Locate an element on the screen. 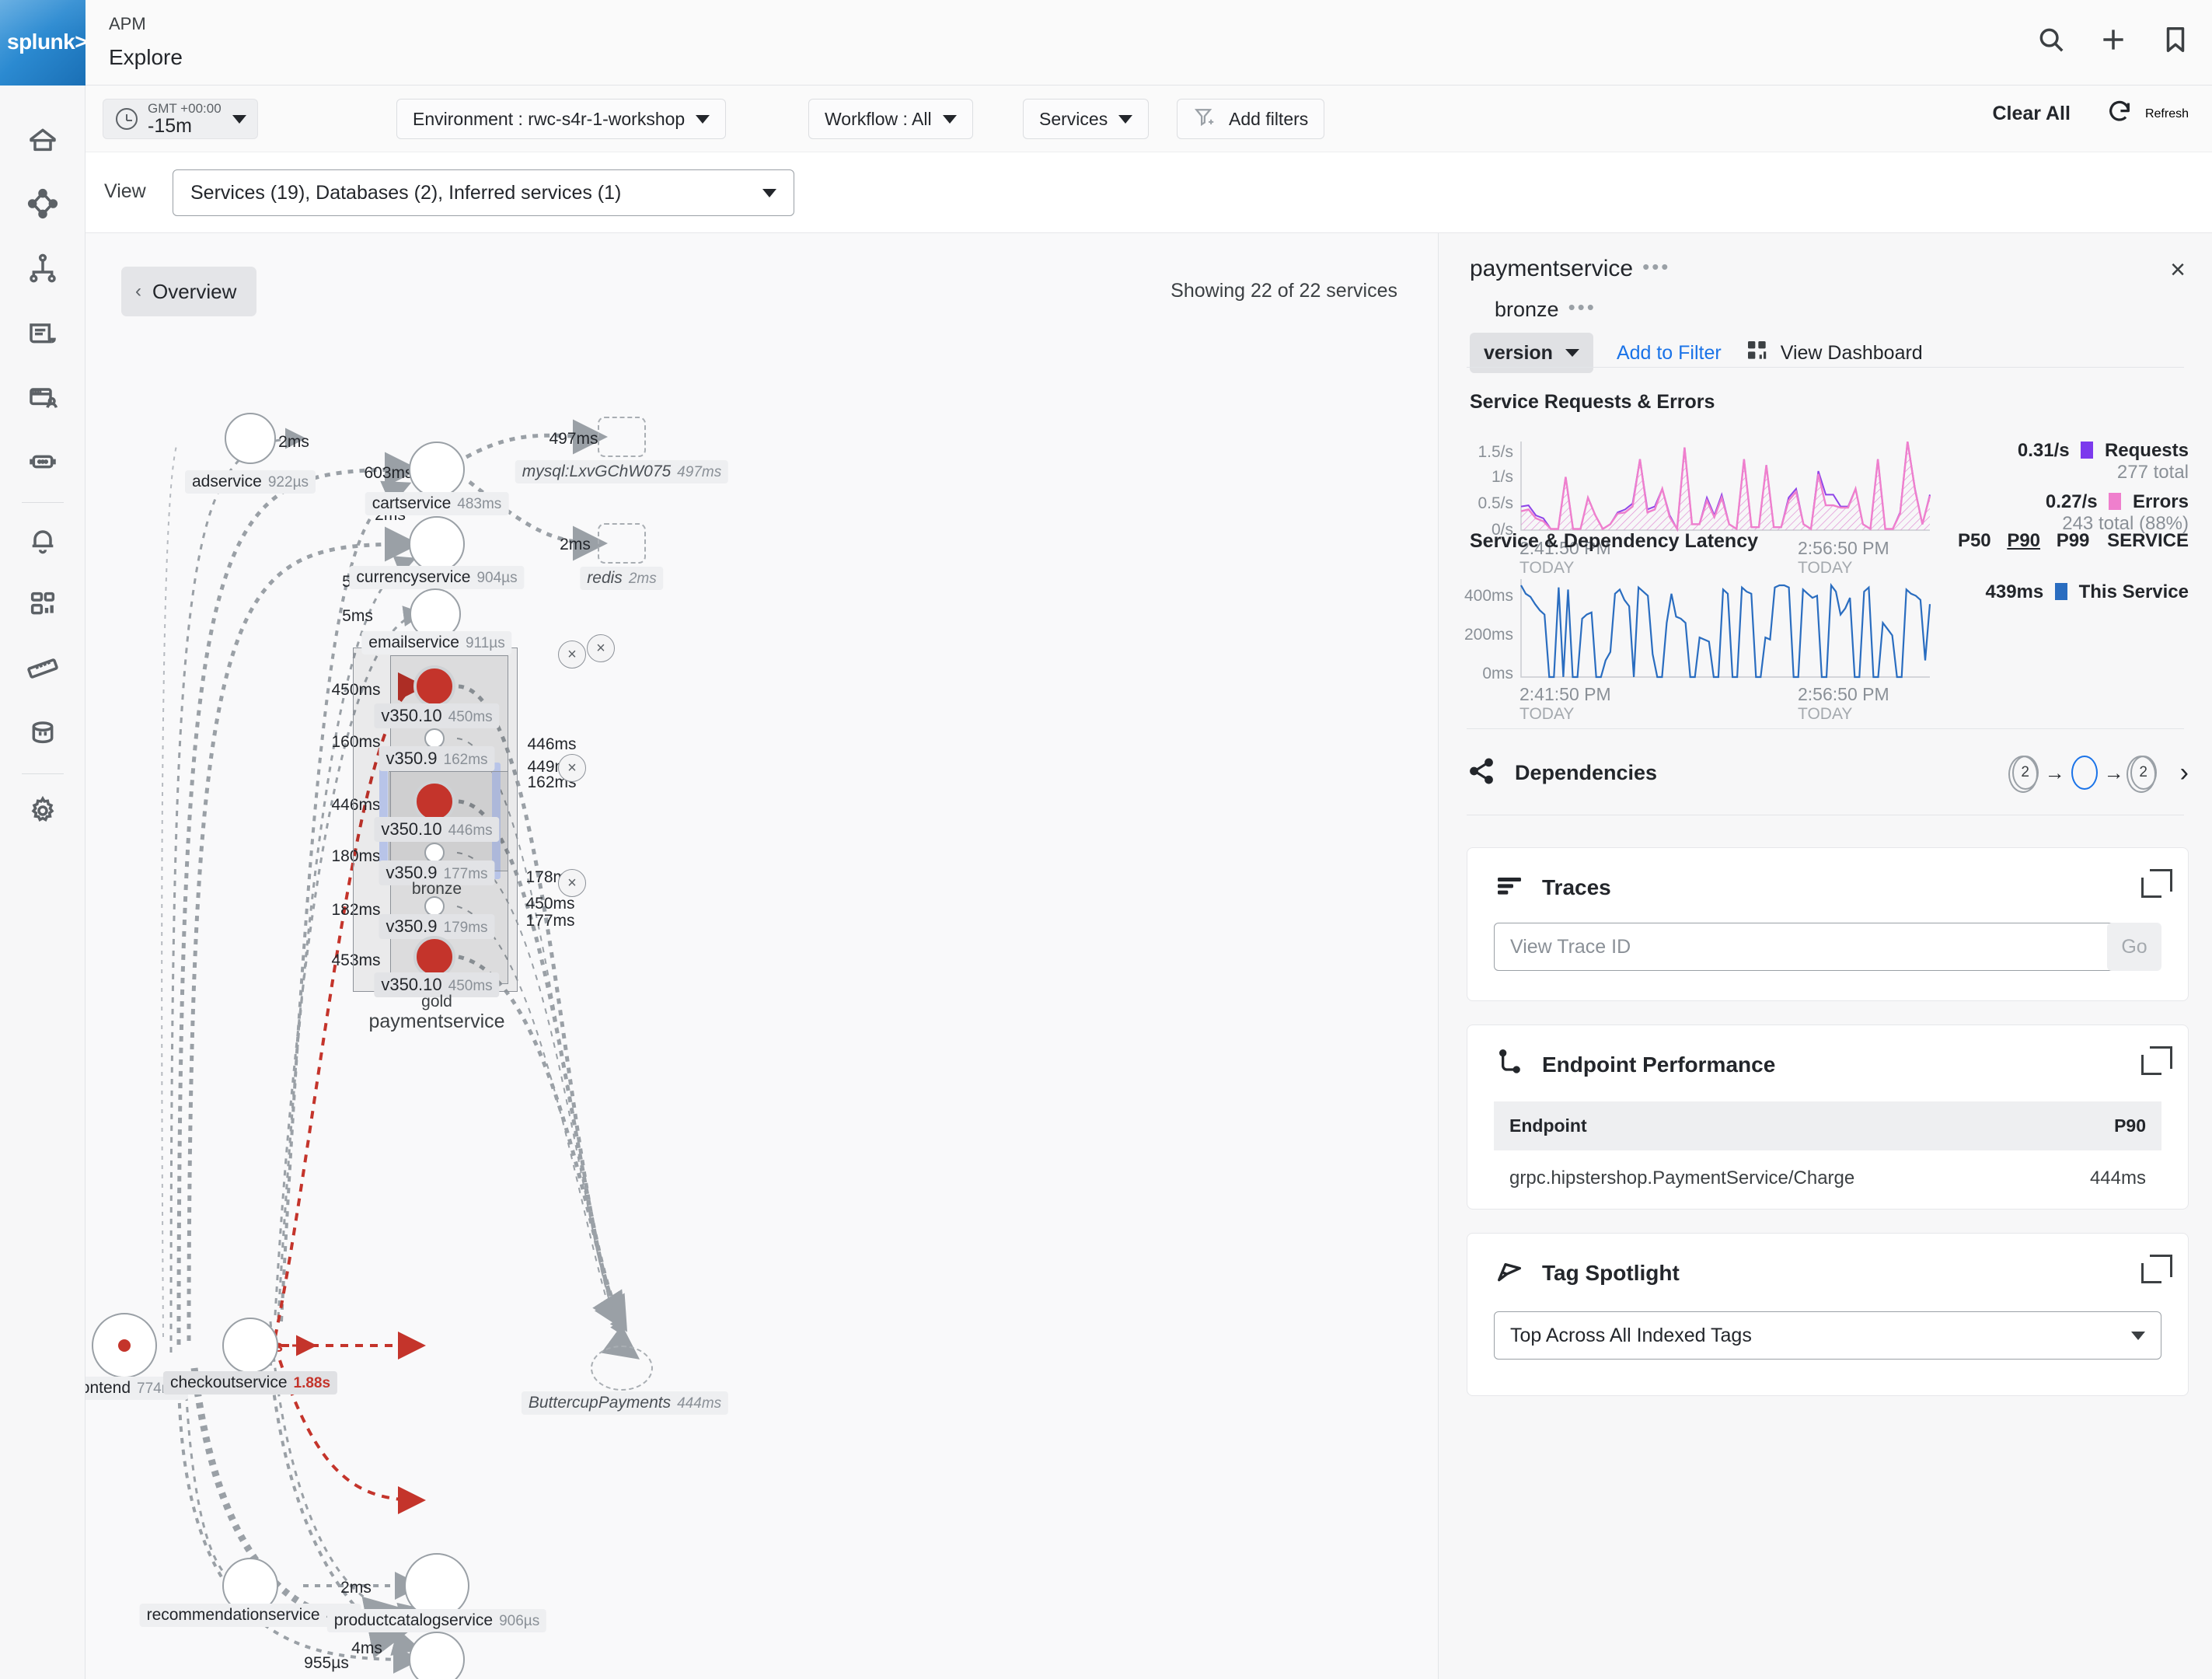 This screenshot has height=1679, width=2212. sidebar-item-apm is located at coordinates (42, 205).